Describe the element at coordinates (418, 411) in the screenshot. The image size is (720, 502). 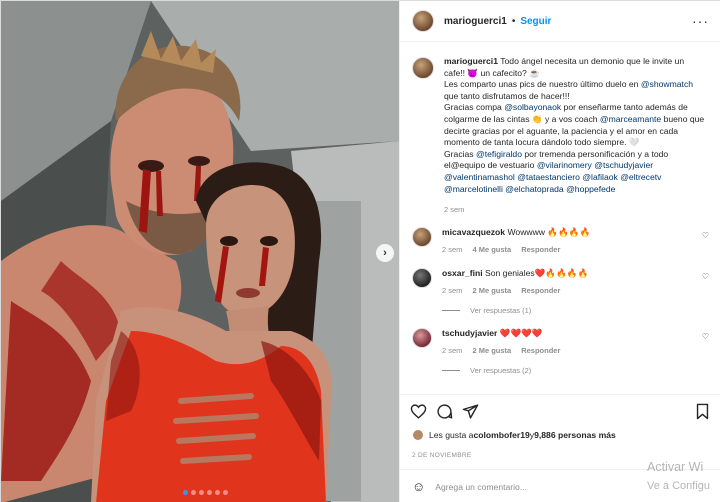
I see `like-heart-icon` at that location.